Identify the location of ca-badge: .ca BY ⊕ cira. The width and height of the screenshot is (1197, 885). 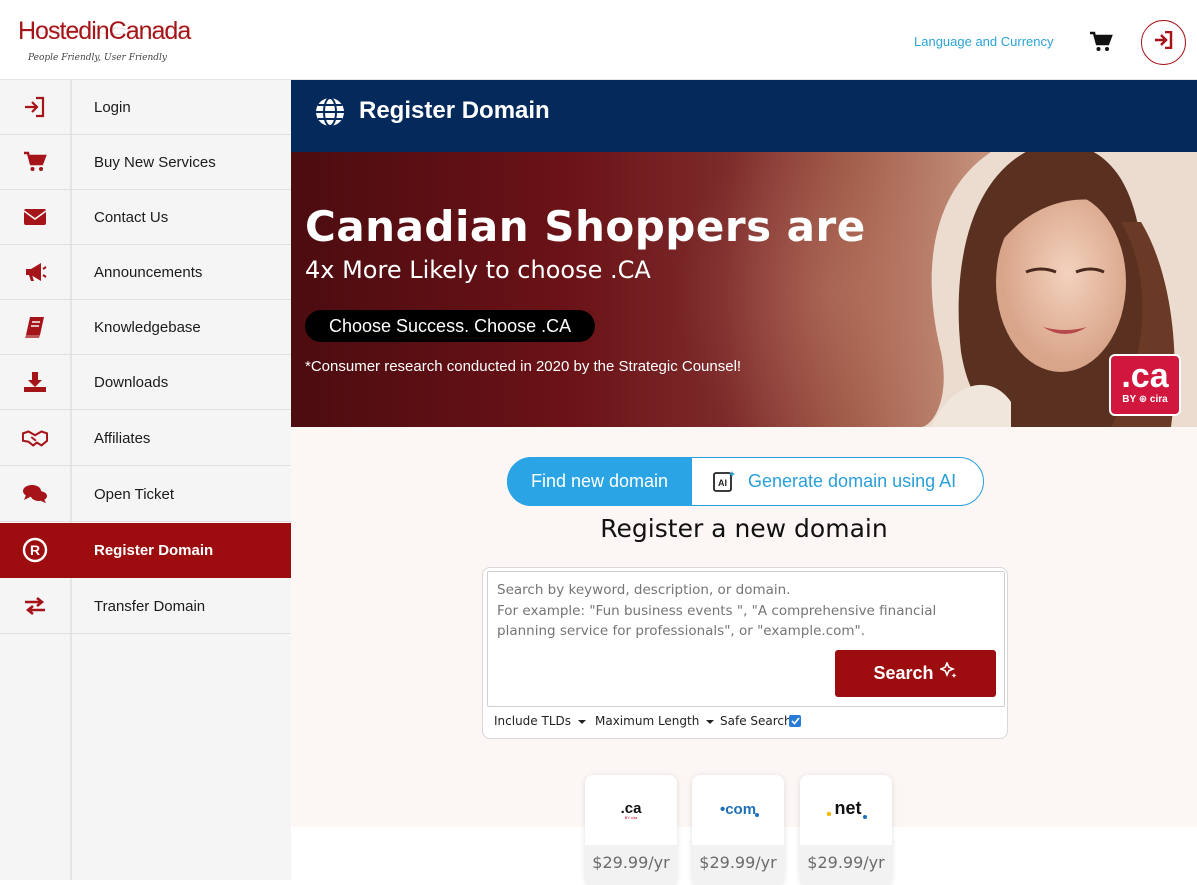
(1145, 385).